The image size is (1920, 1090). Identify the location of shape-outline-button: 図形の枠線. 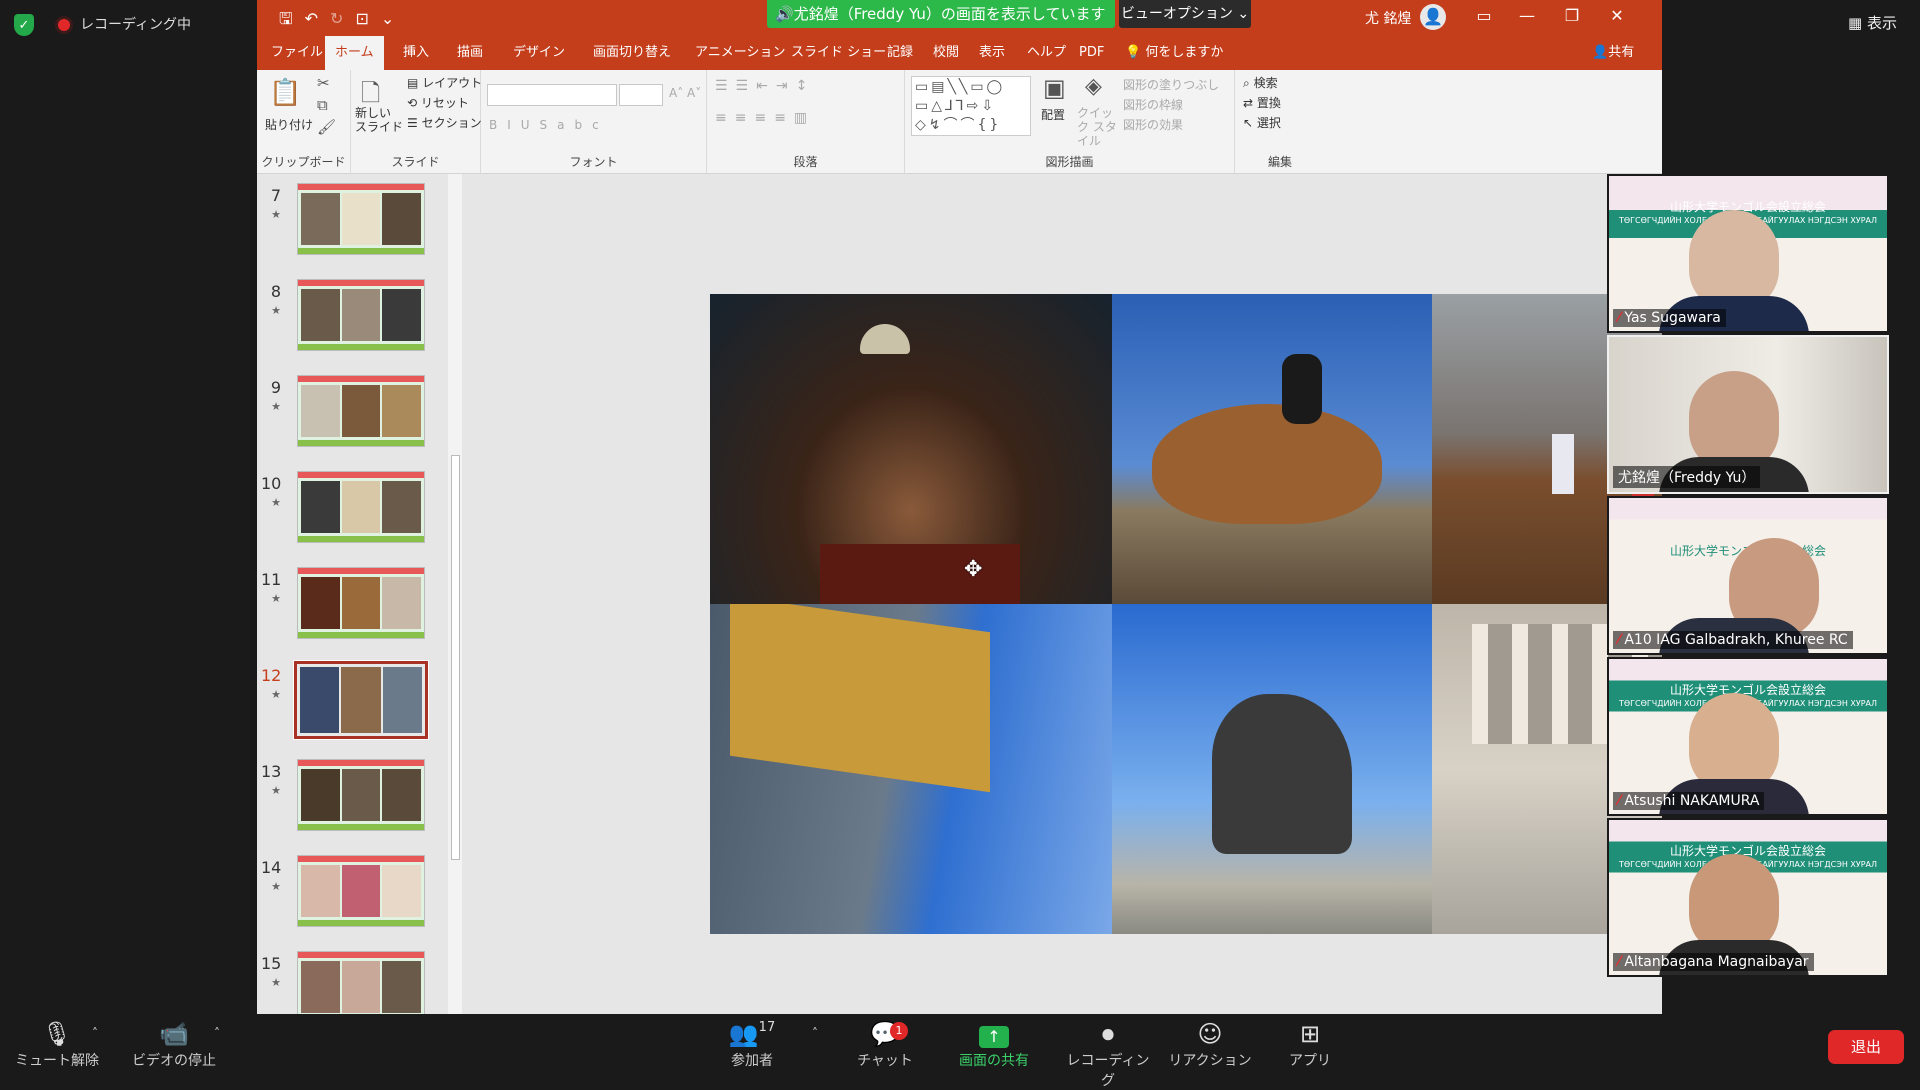
(1153, 104).